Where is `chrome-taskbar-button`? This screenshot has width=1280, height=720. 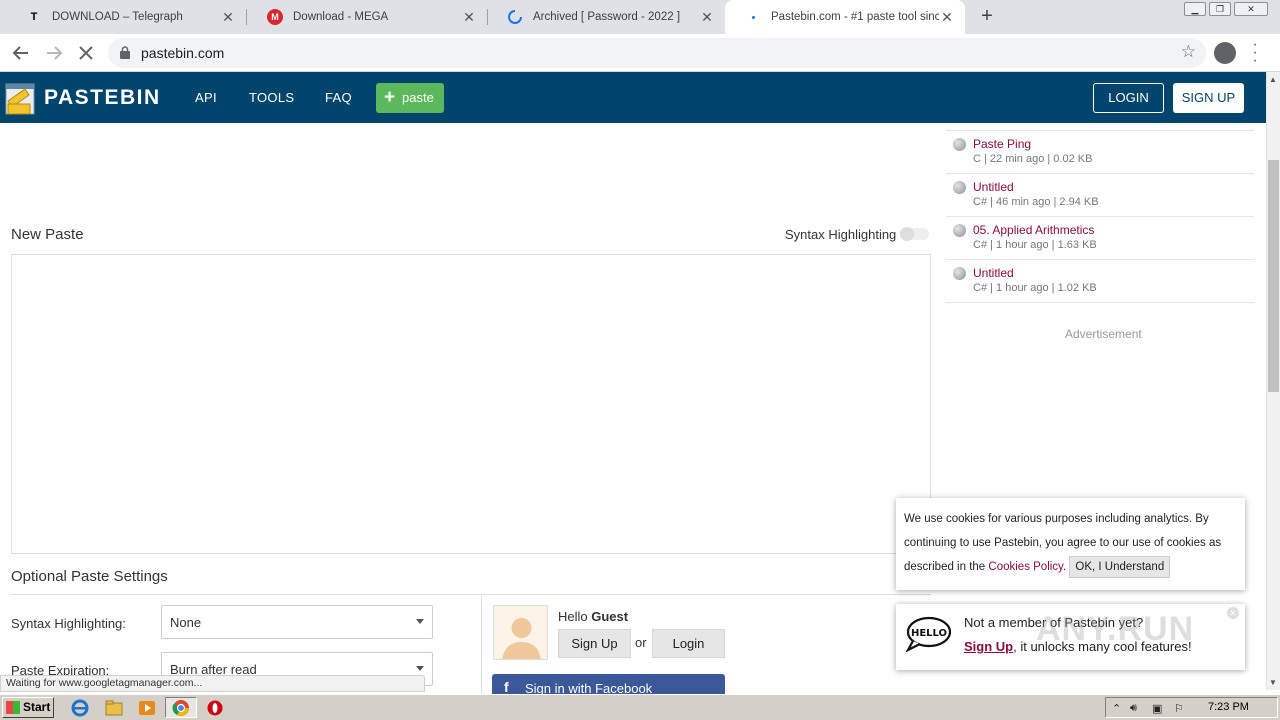 chrome-taskbar-button is located at coordinates (181, 707).